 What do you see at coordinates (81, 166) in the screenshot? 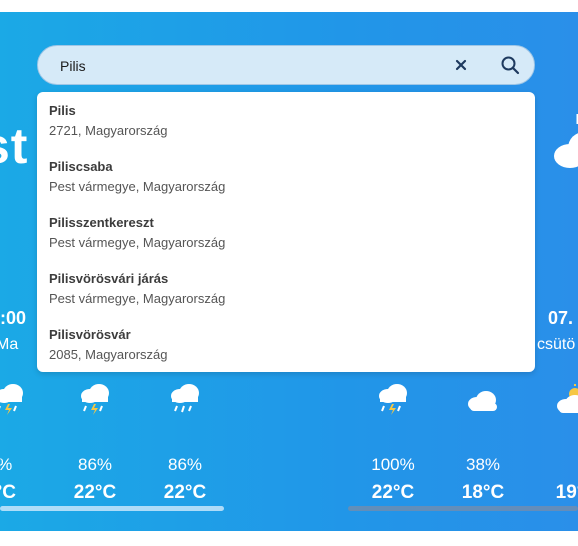
I see `suggestion-name: Piliscsaba` at bounding box center [81, 166].